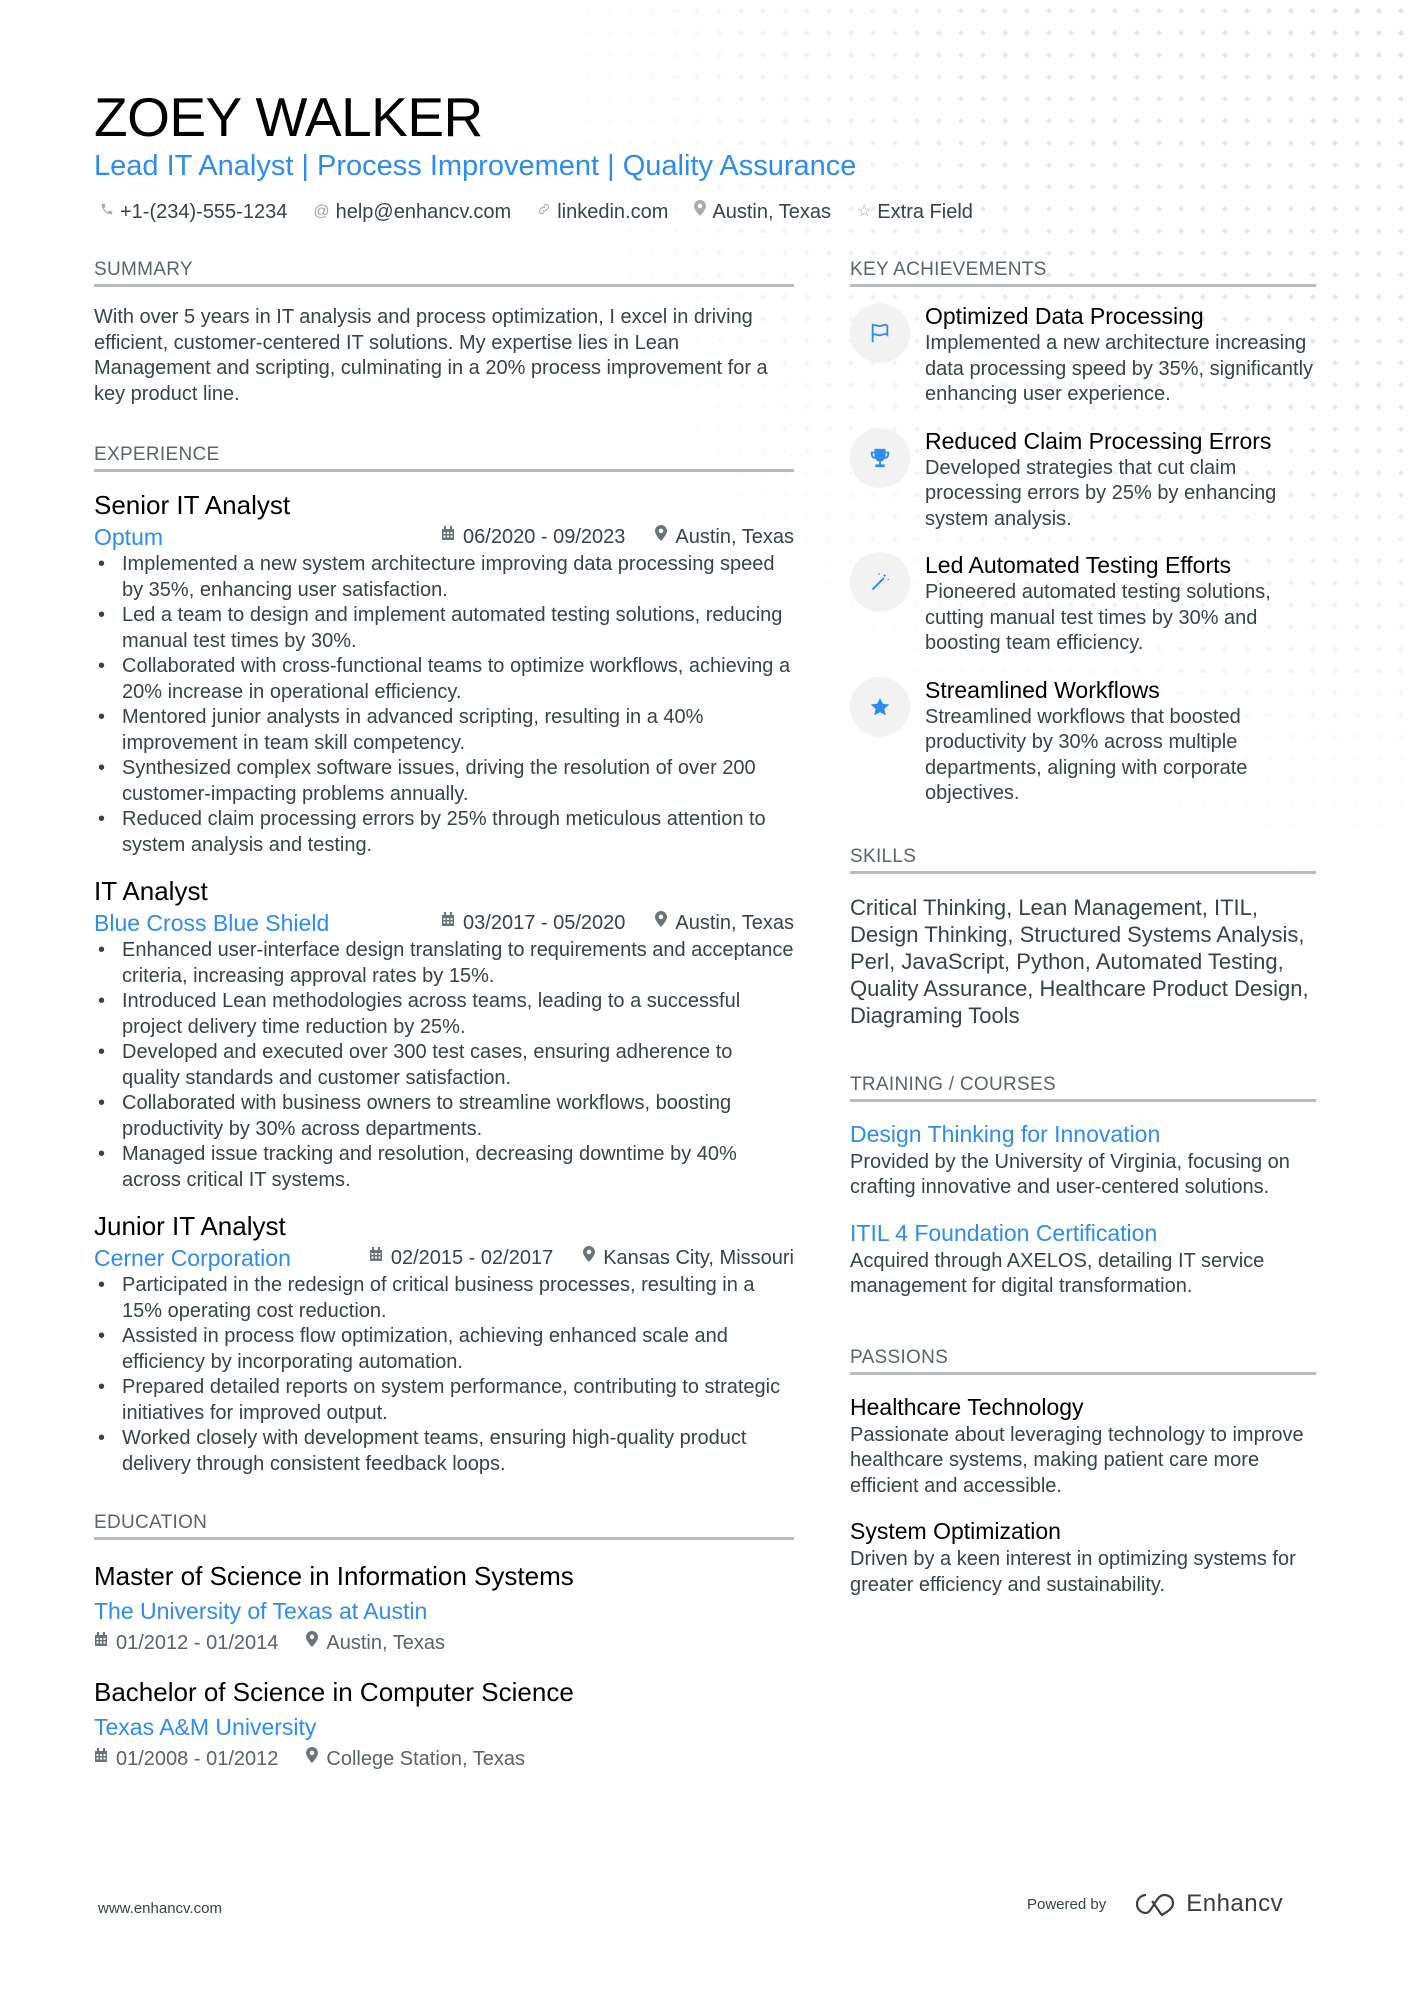 The height and width of the screenshot is (1995, 1410). What do you see at coordinates (160, 1908) in the screenshot?
I see `footer-website-link: www.enhancv.com` at bounding box center [160, 1908].